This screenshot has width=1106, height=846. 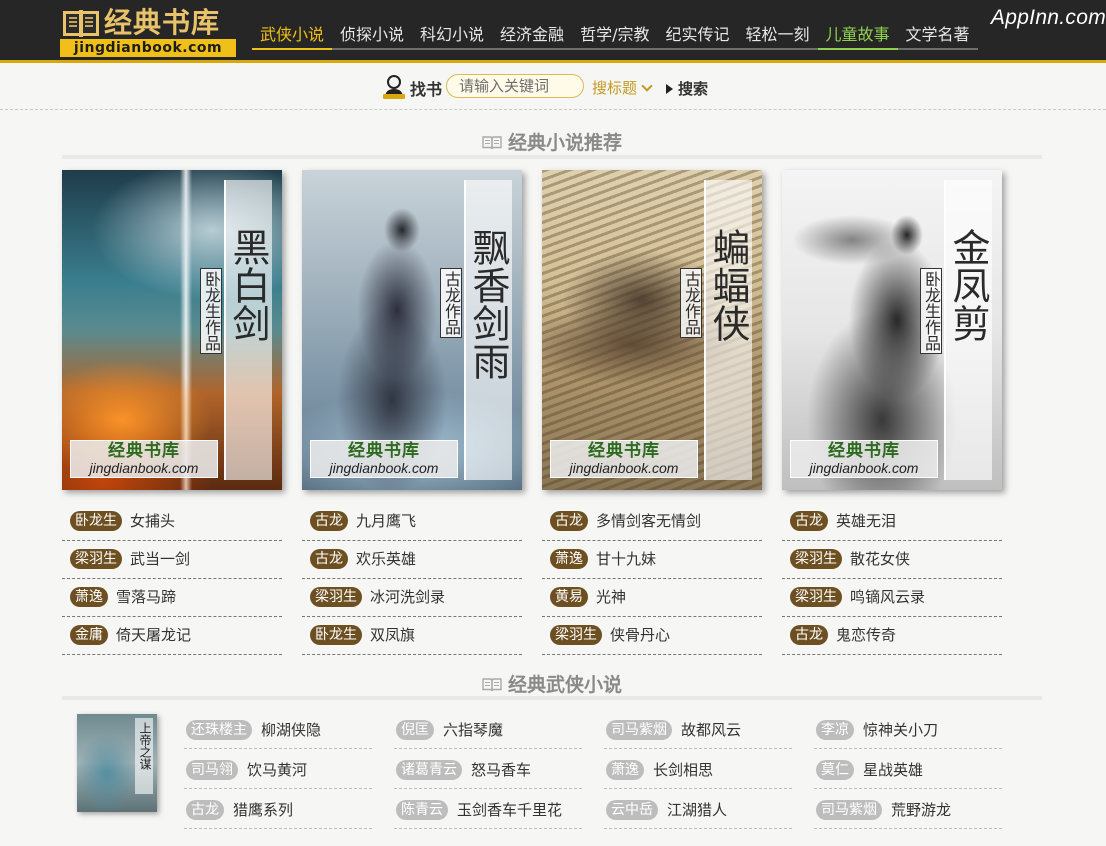 I want to click on book-title: 鬼恋传奇, so click(x=866, y=634).